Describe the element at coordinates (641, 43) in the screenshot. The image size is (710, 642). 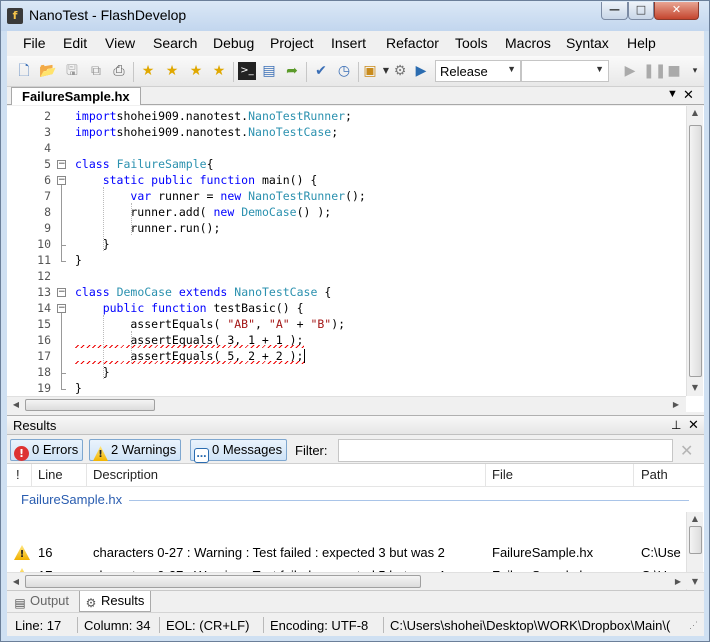
I see `menu-help: Help` at that location.